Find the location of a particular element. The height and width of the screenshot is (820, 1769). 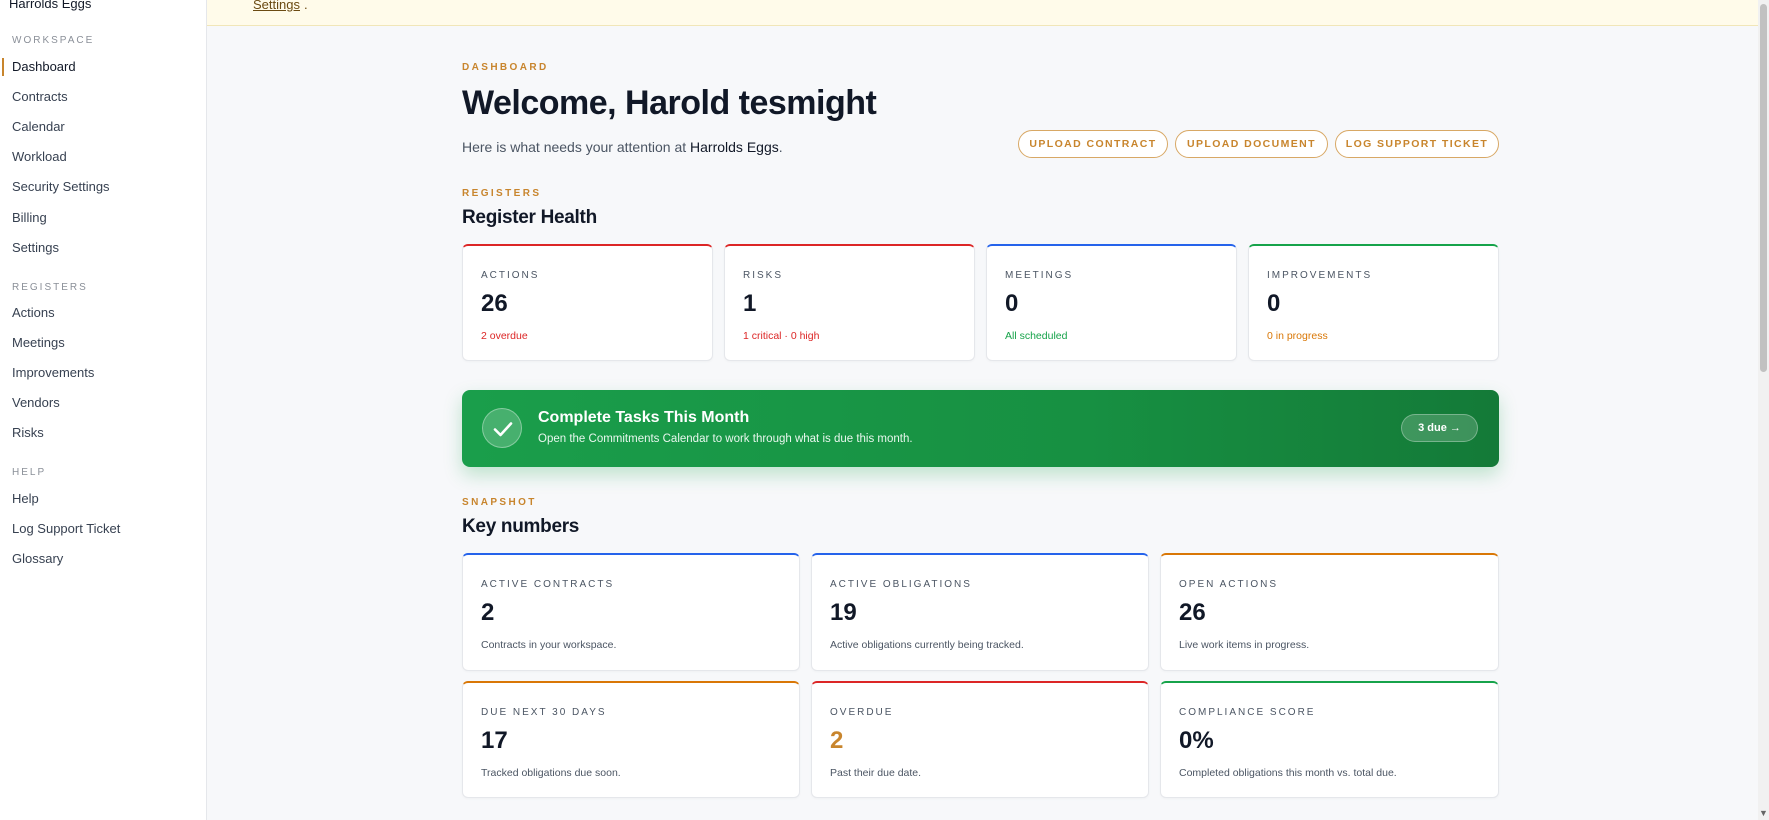

card-value: 17 is located at coordinates (494, 740).